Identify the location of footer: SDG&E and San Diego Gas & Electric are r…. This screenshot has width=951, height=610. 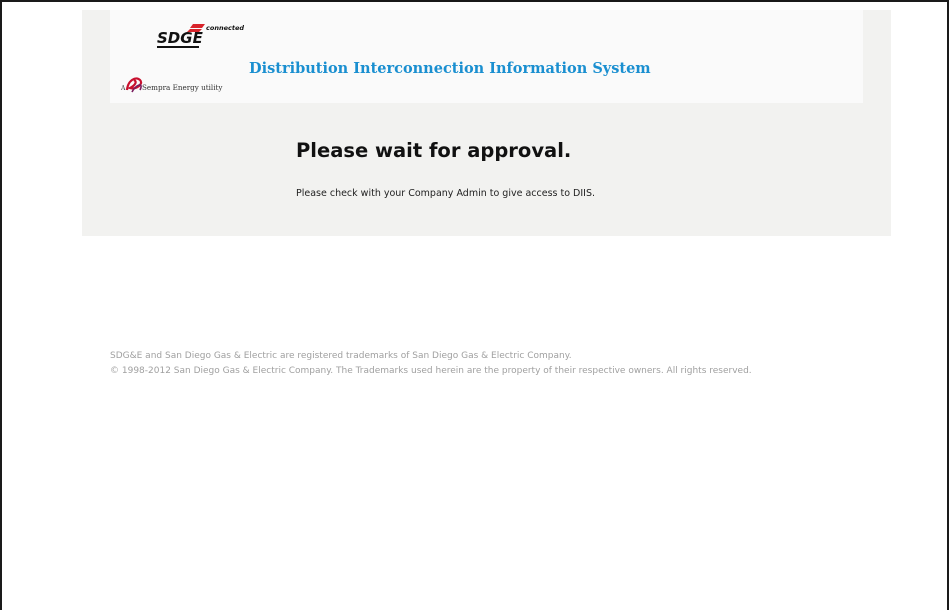
(431, 364).